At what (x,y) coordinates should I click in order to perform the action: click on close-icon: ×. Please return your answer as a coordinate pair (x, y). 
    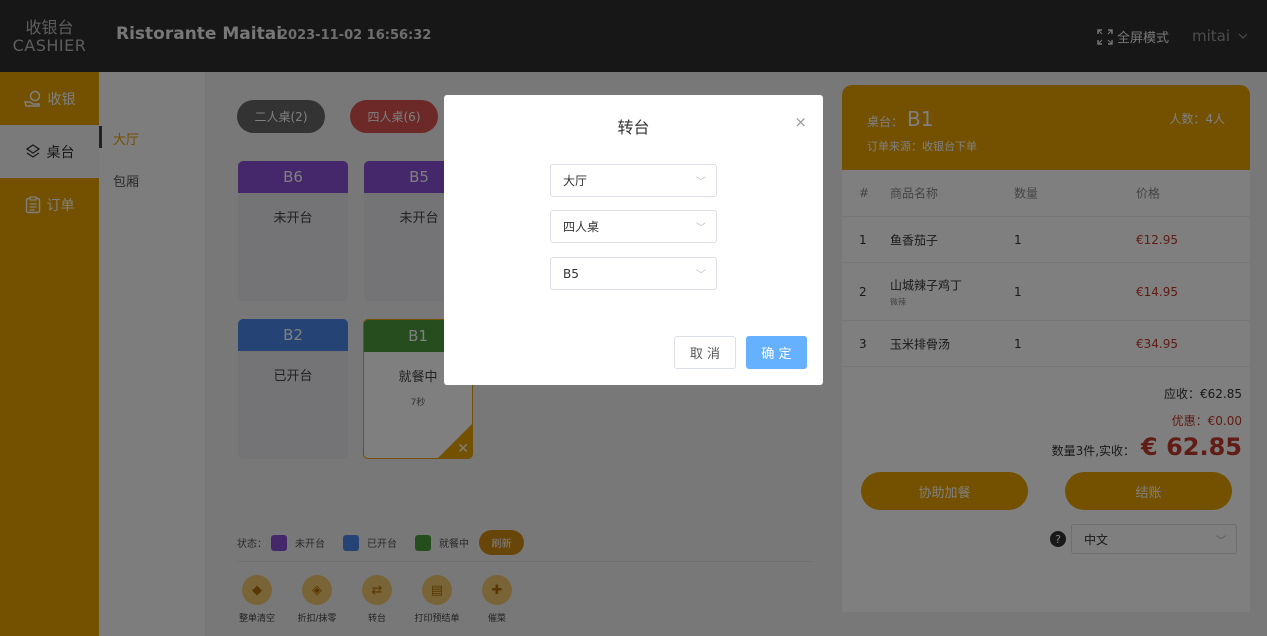
    Looking at the image, I should click on (800, 122).